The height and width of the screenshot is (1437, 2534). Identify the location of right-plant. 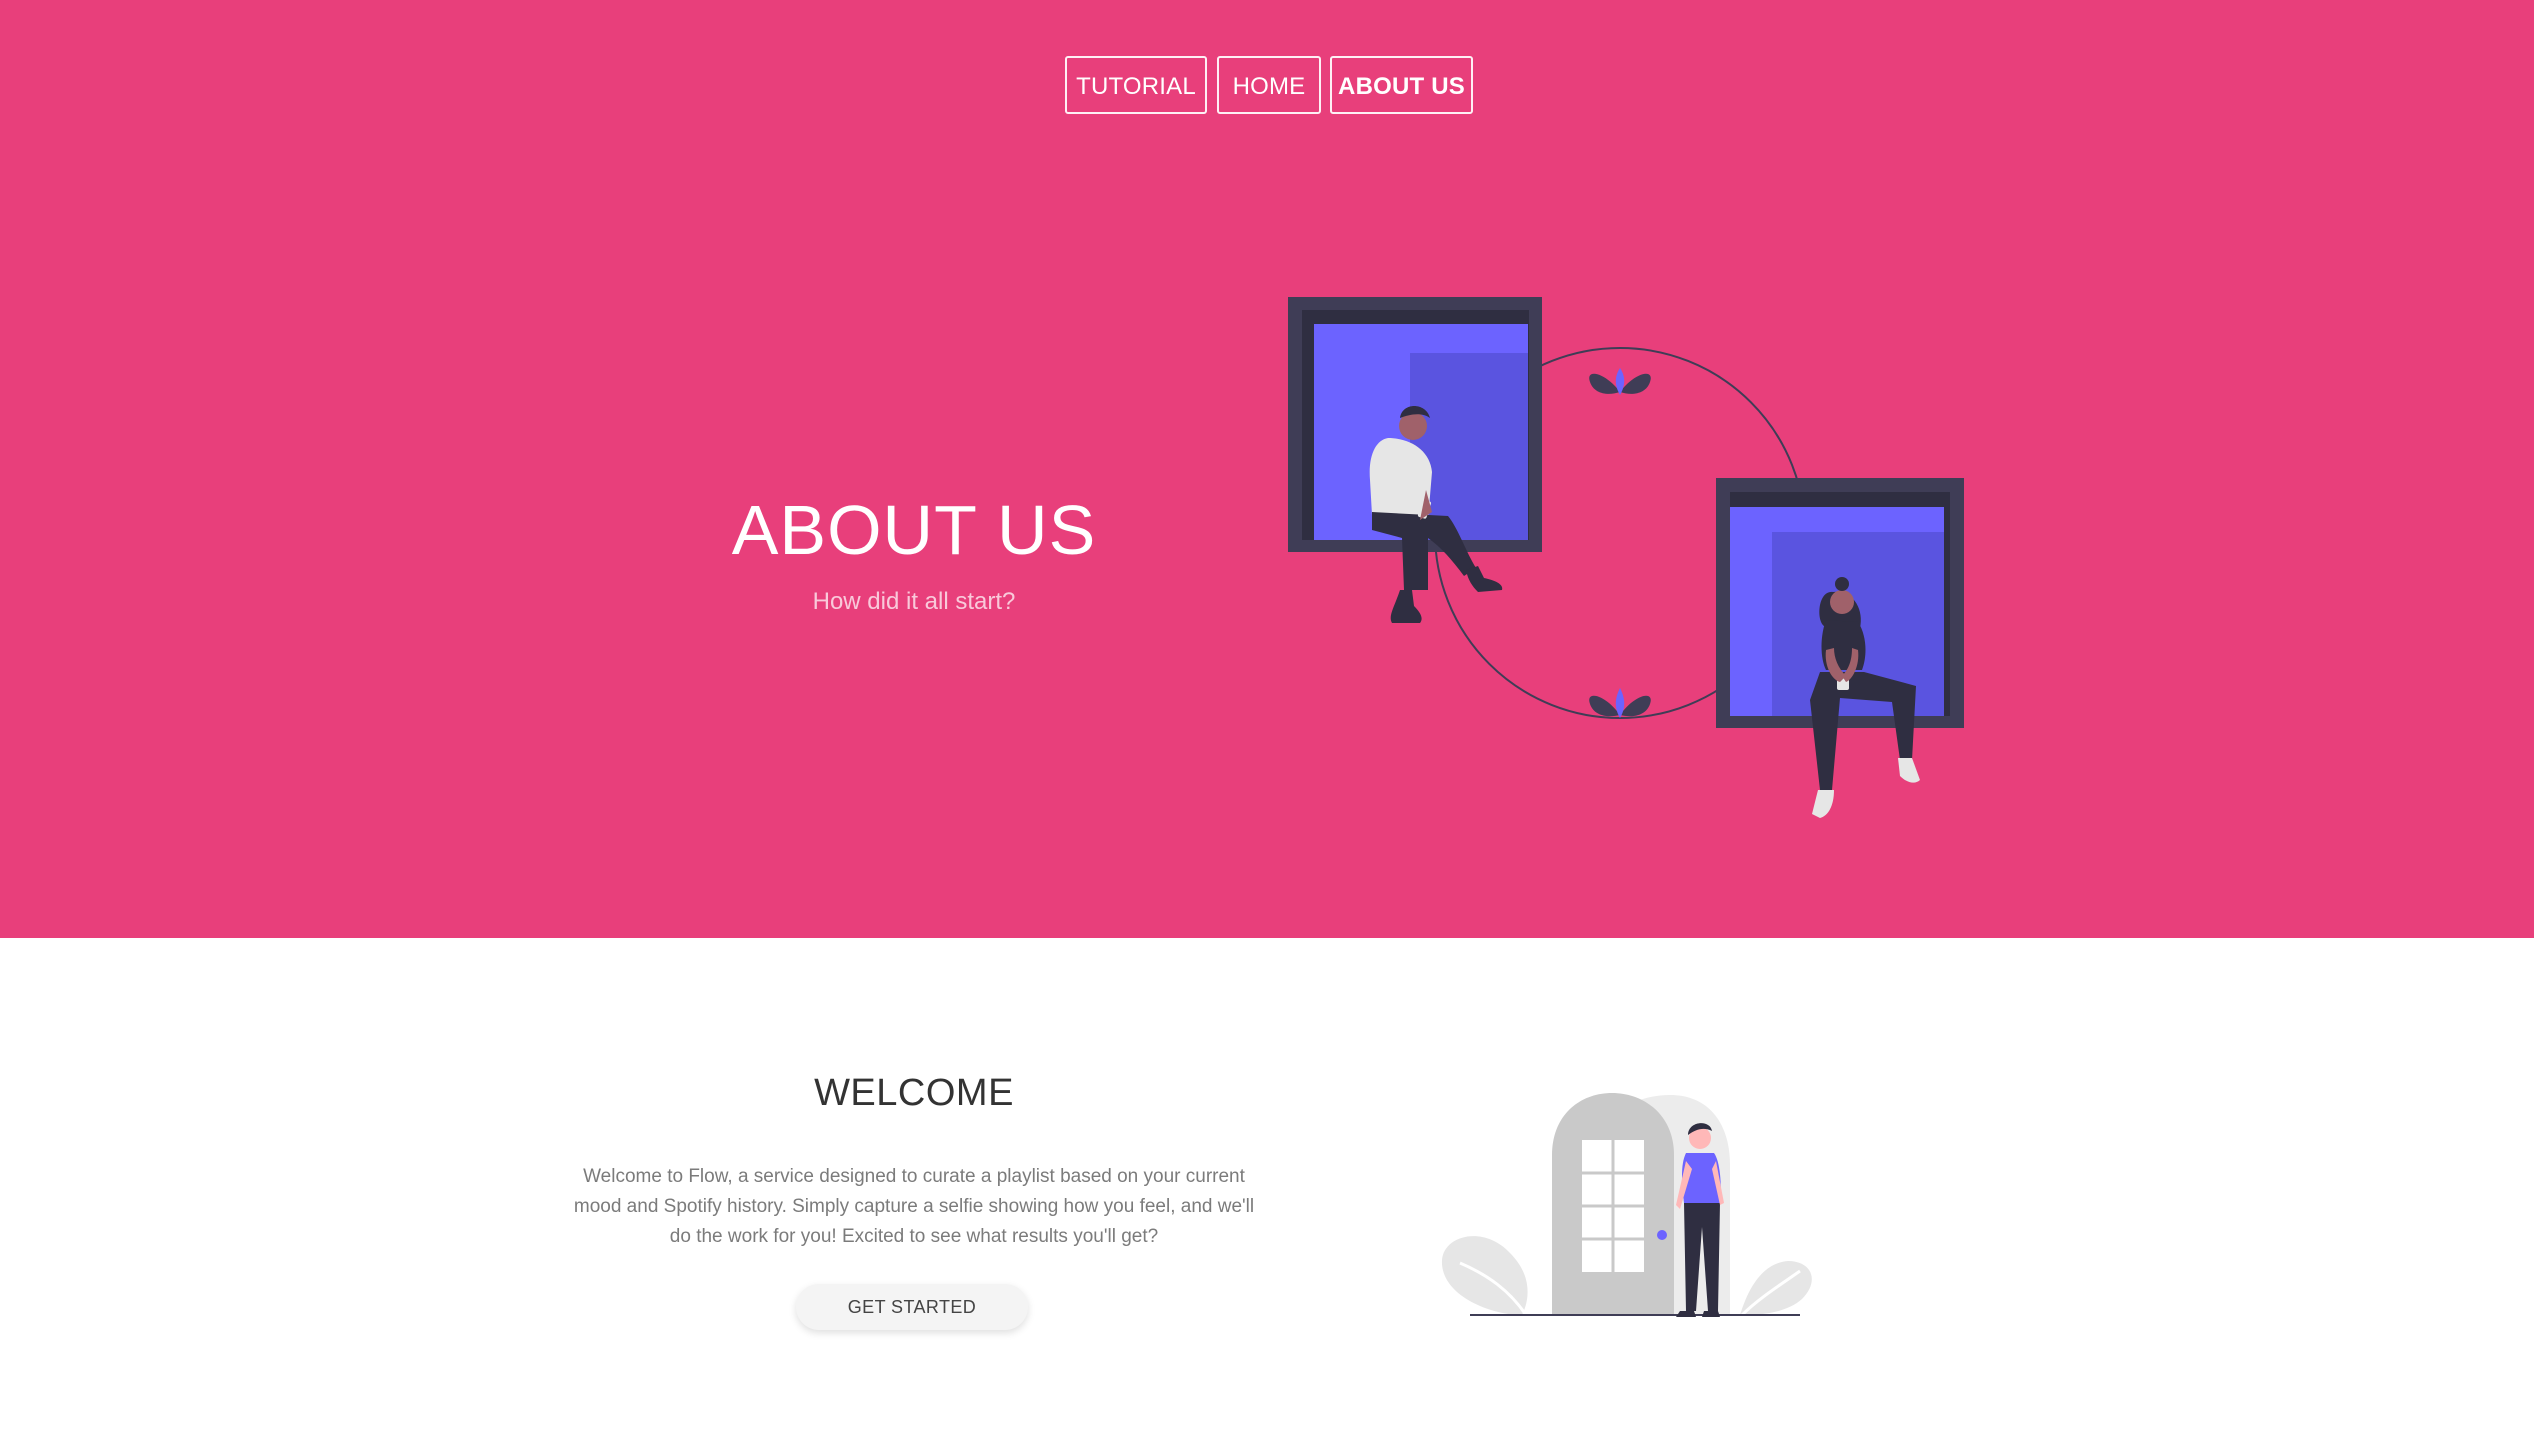
(1776, 1289).